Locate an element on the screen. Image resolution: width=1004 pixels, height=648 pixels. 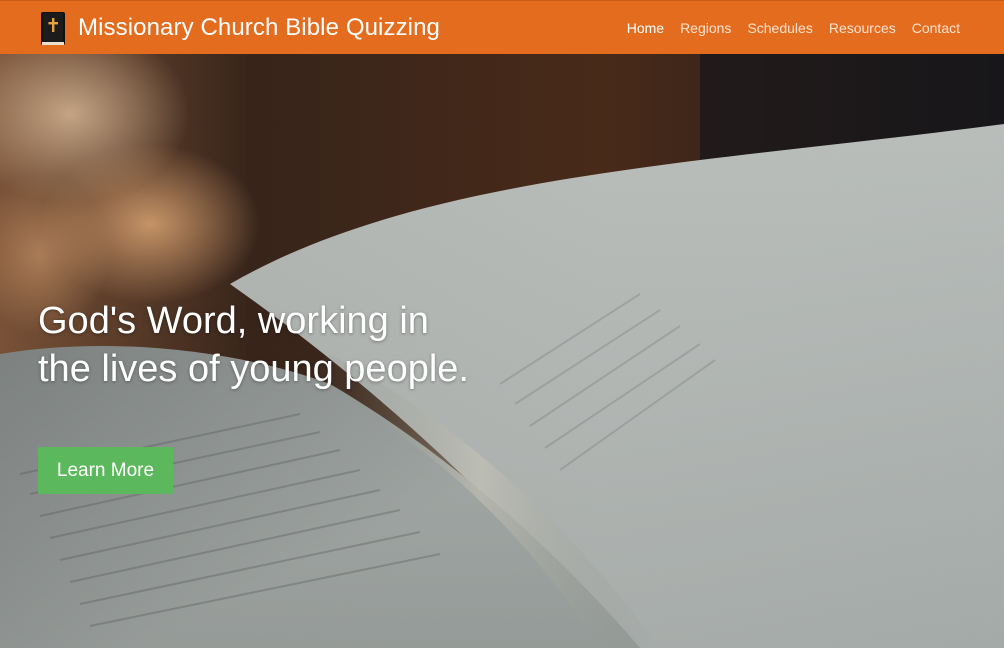
nav-links: Home Regions Schedules Resources Contact is located at coordinates (785, 28).